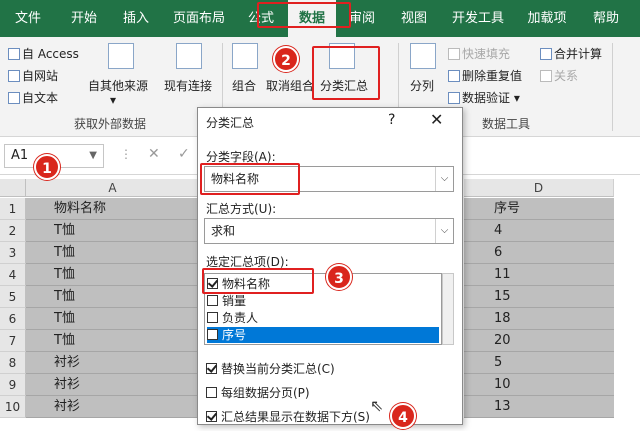  Describe the element at coordinates (422, 85) in the screenshot. I see `text-to-columns-button: 分列` at that location.